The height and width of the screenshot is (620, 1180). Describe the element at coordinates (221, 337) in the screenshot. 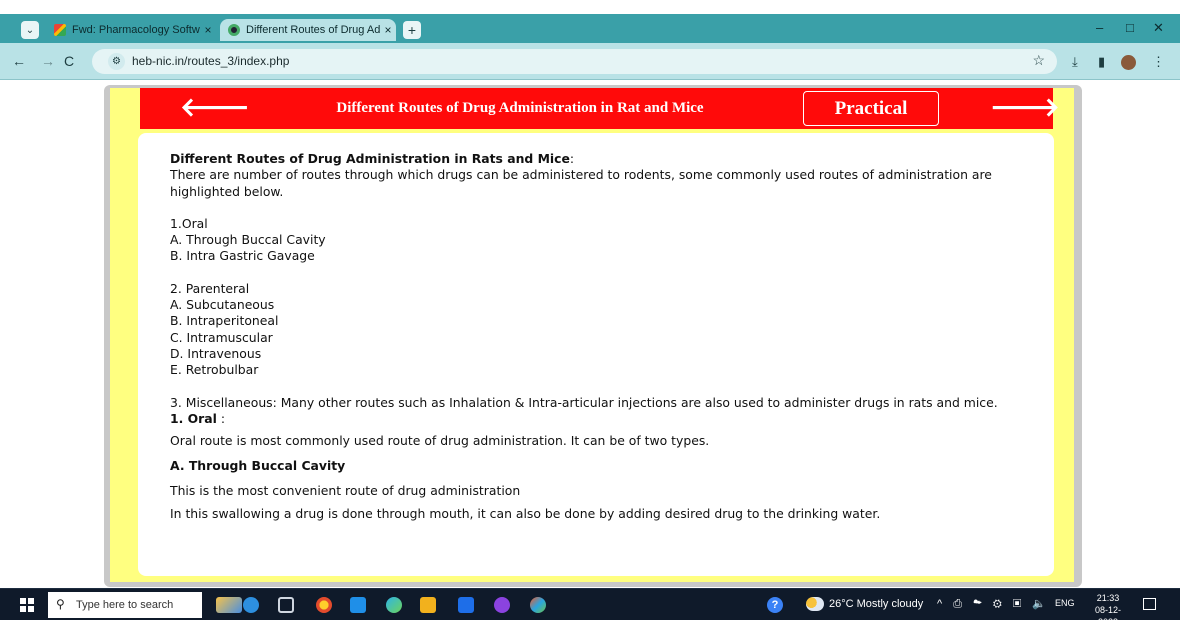

I see `list-item: C. Intramuscular` at that location.